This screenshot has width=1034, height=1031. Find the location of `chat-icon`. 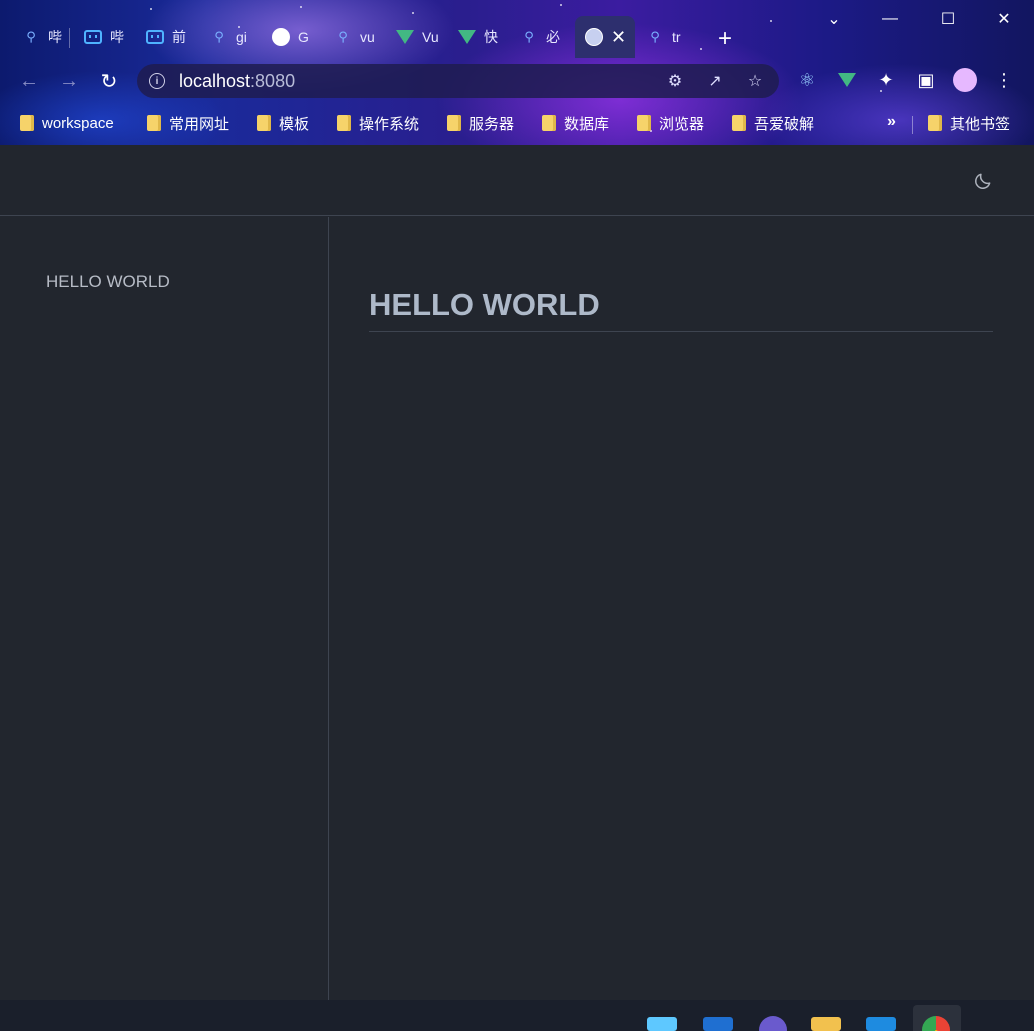

chat-icon is located at coordinates (773, 1023).